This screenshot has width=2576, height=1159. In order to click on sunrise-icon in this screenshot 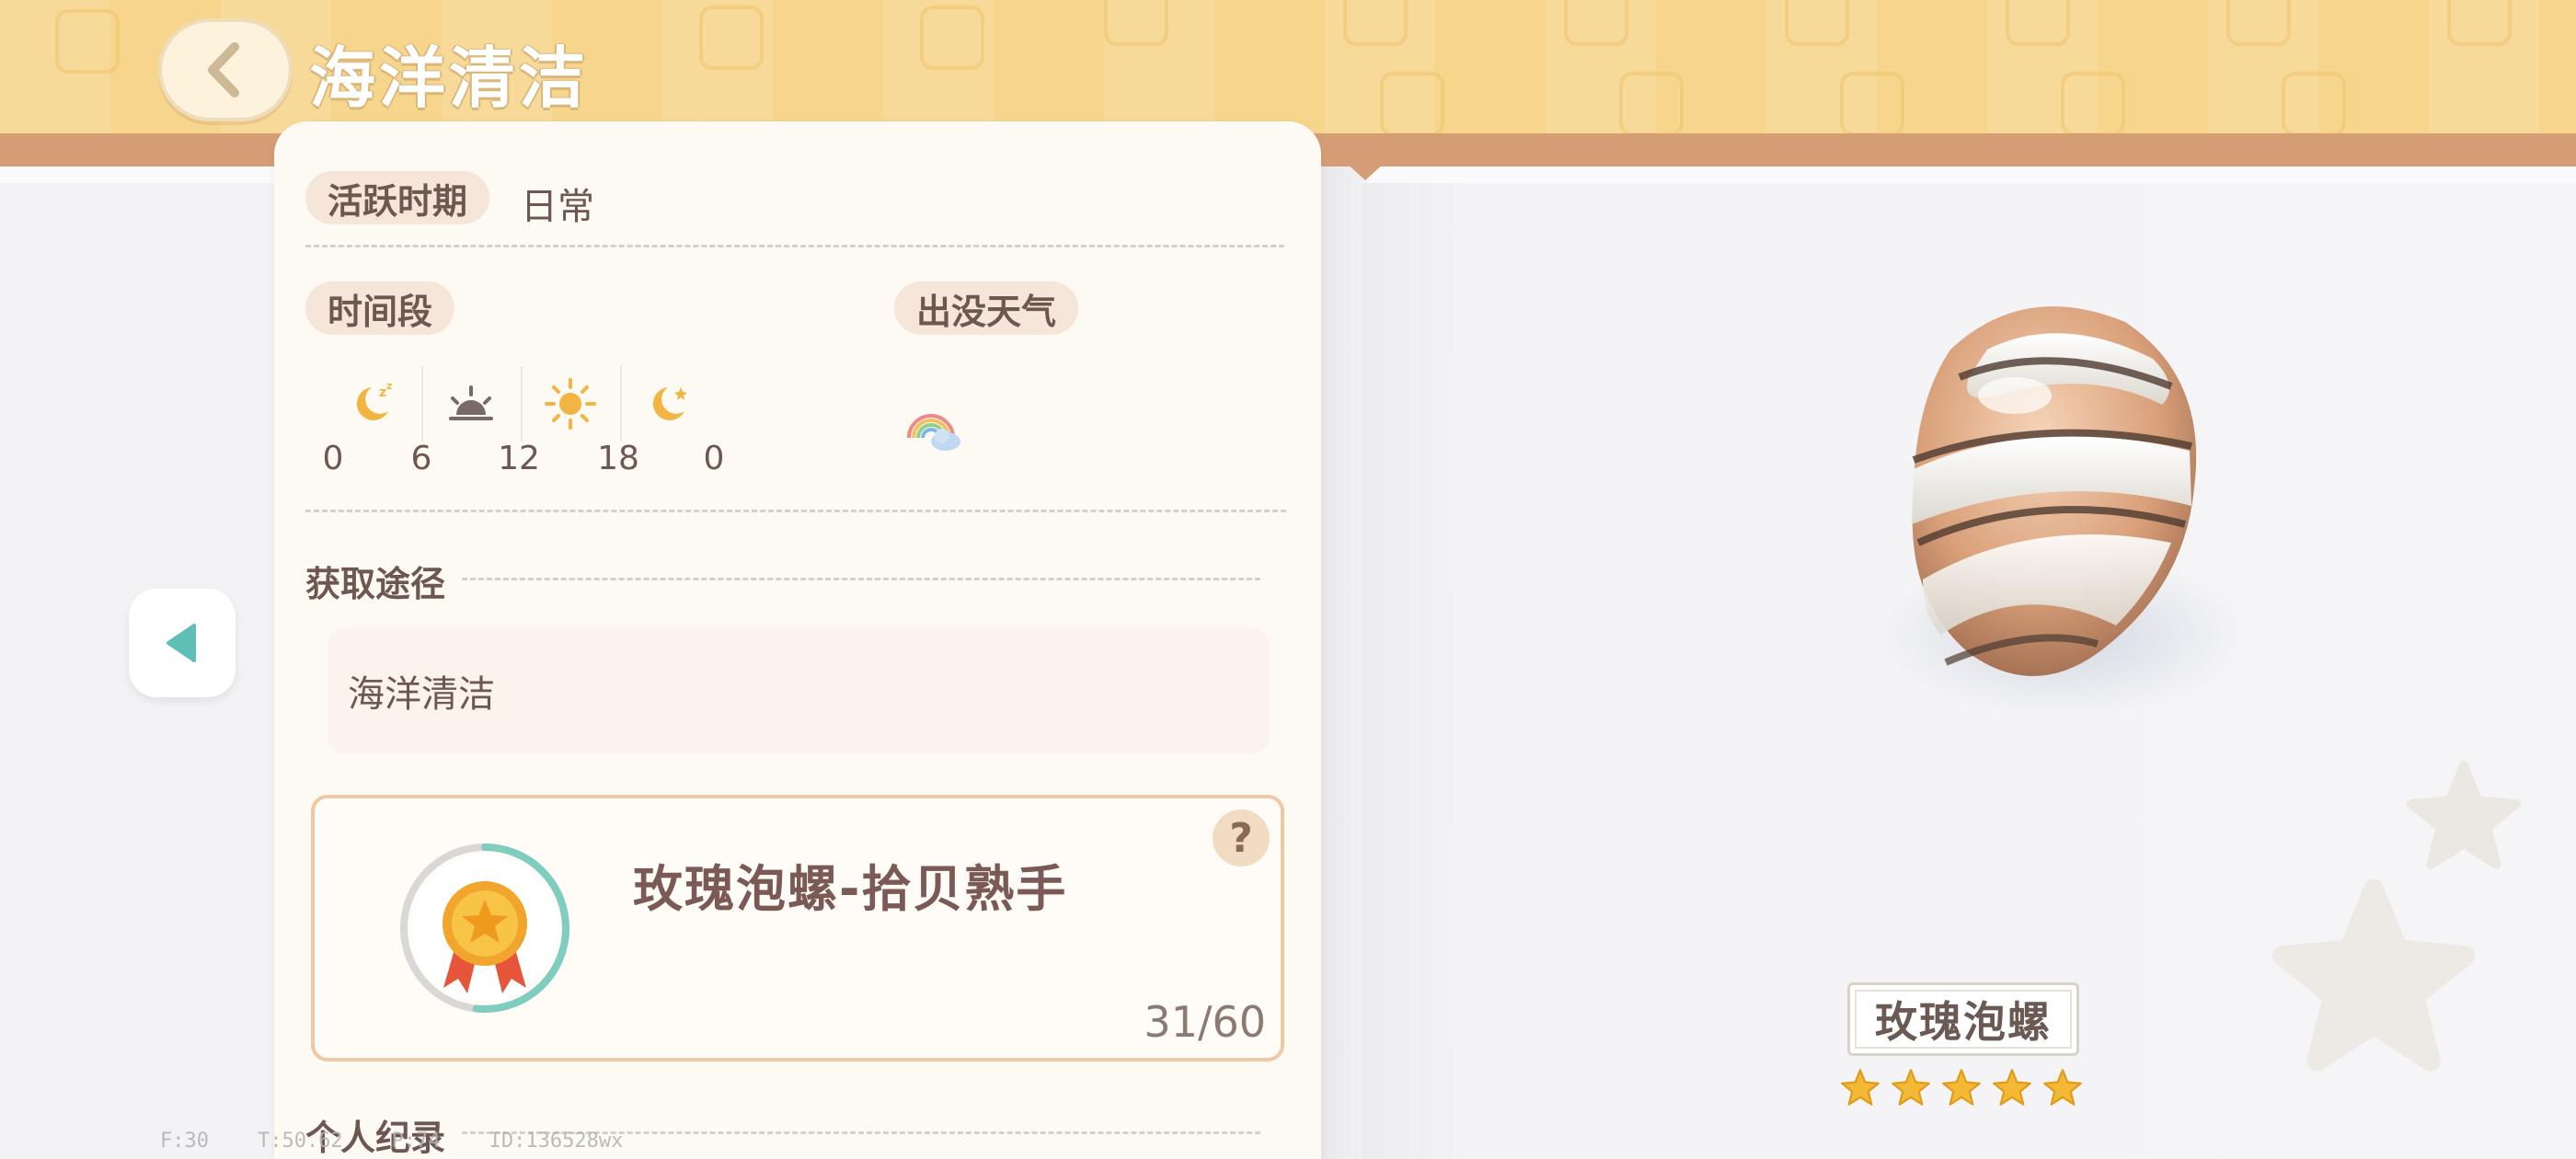, I will do `click(471, 402)`.